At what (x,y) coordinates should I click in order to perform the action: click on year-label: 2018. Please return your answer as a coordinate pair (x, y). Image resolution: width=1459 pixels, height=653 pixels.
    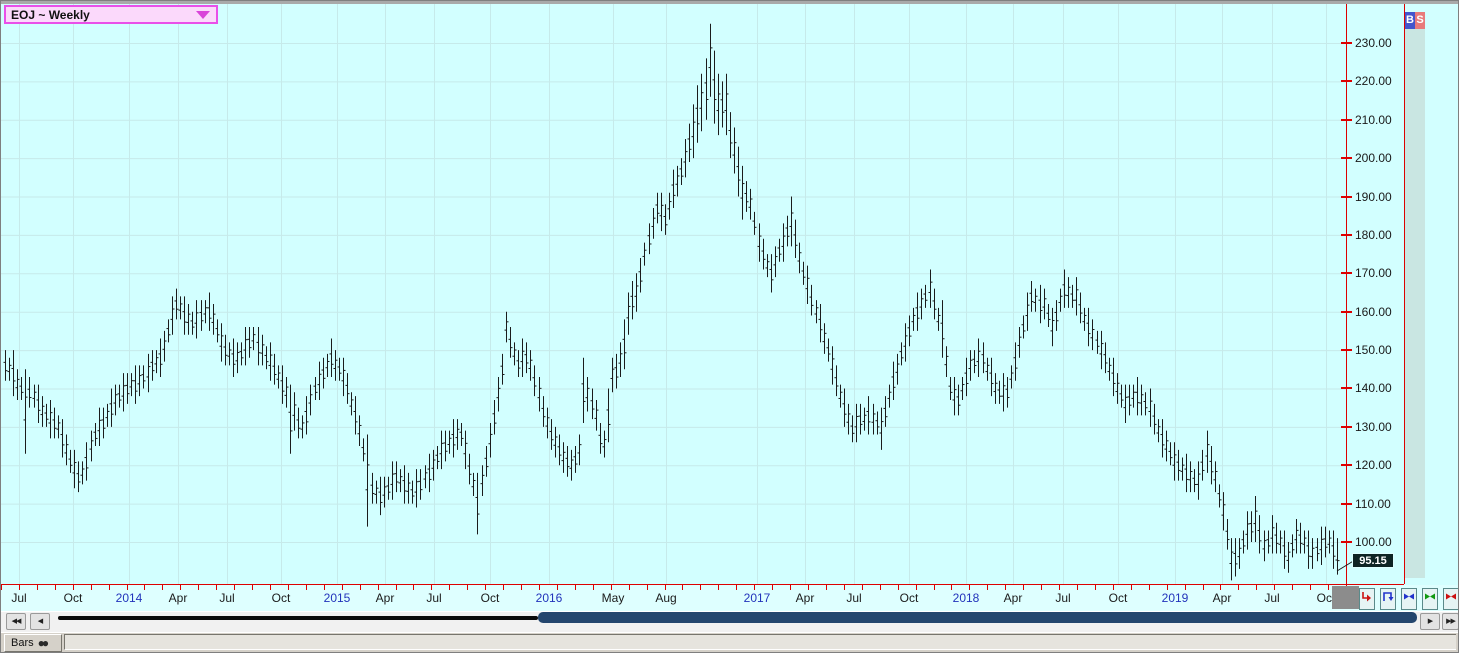
    Looking at the image, I should click on (966, 598).